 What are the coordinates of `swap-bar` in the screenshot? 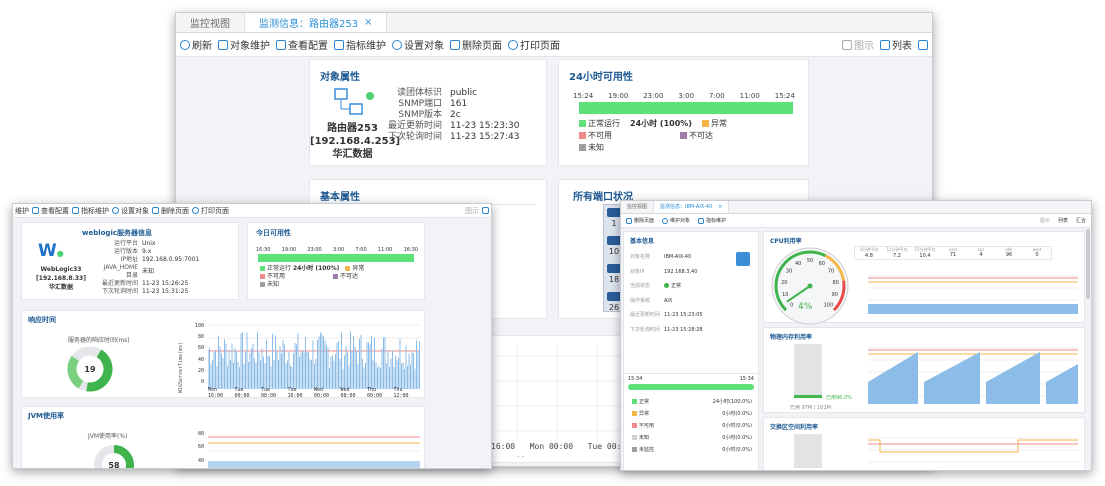 It's located at (808, 451).